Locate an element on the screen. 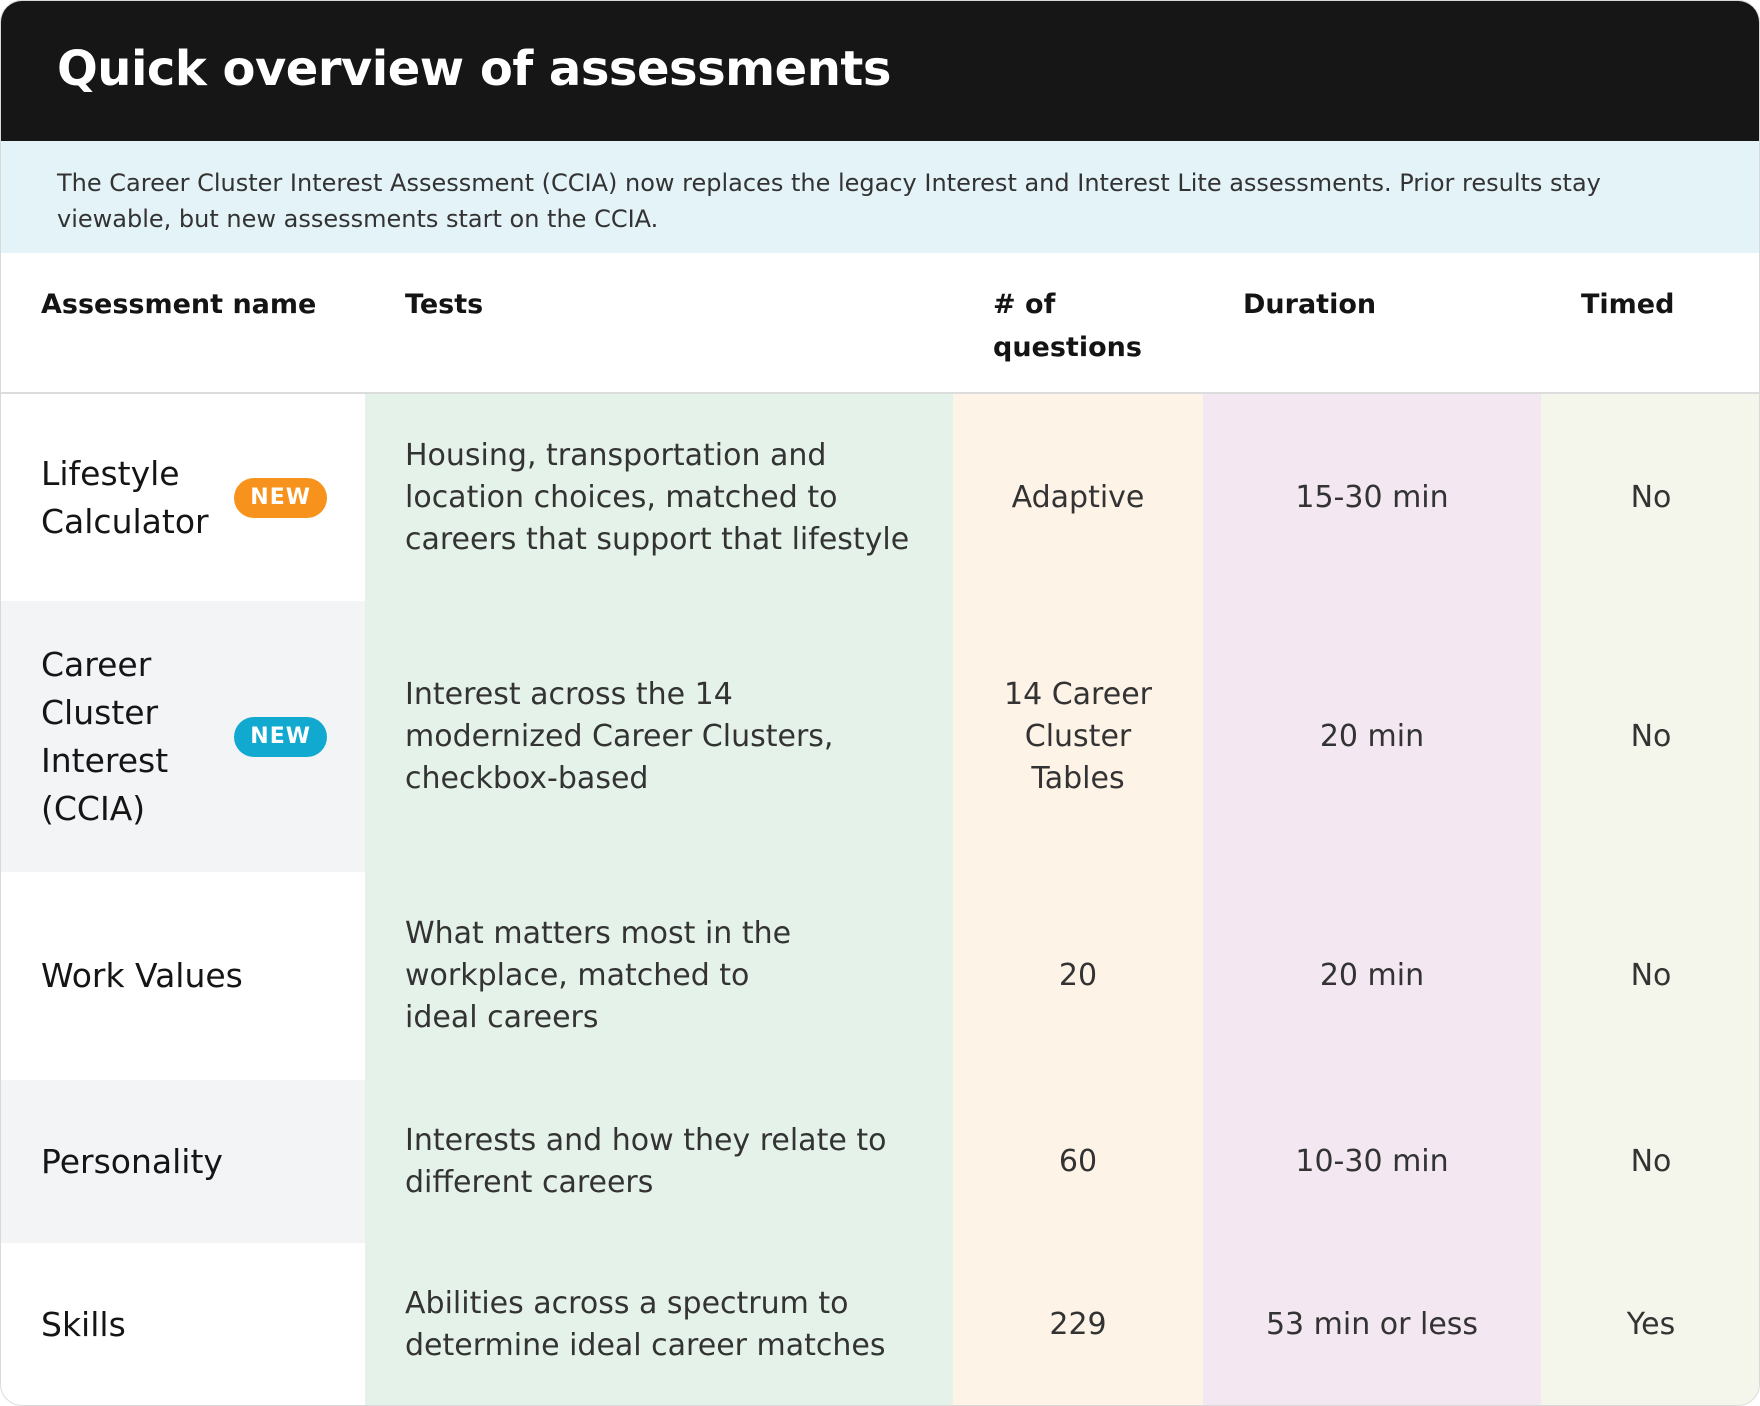  assessment-name: Career Cluster Interest (CCIA) is located at coordinates (105, 736).